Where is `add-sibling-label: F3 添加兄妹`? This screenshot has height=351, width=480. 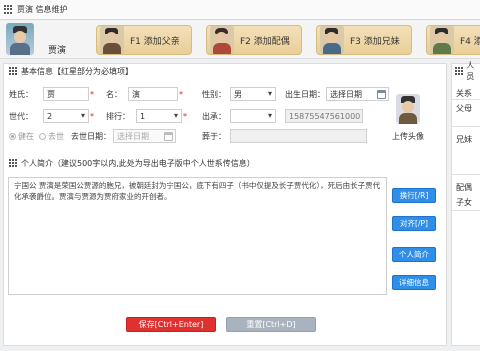 add-sibling-label: F3 添加兄妹 is located at coordinates (375, 41).